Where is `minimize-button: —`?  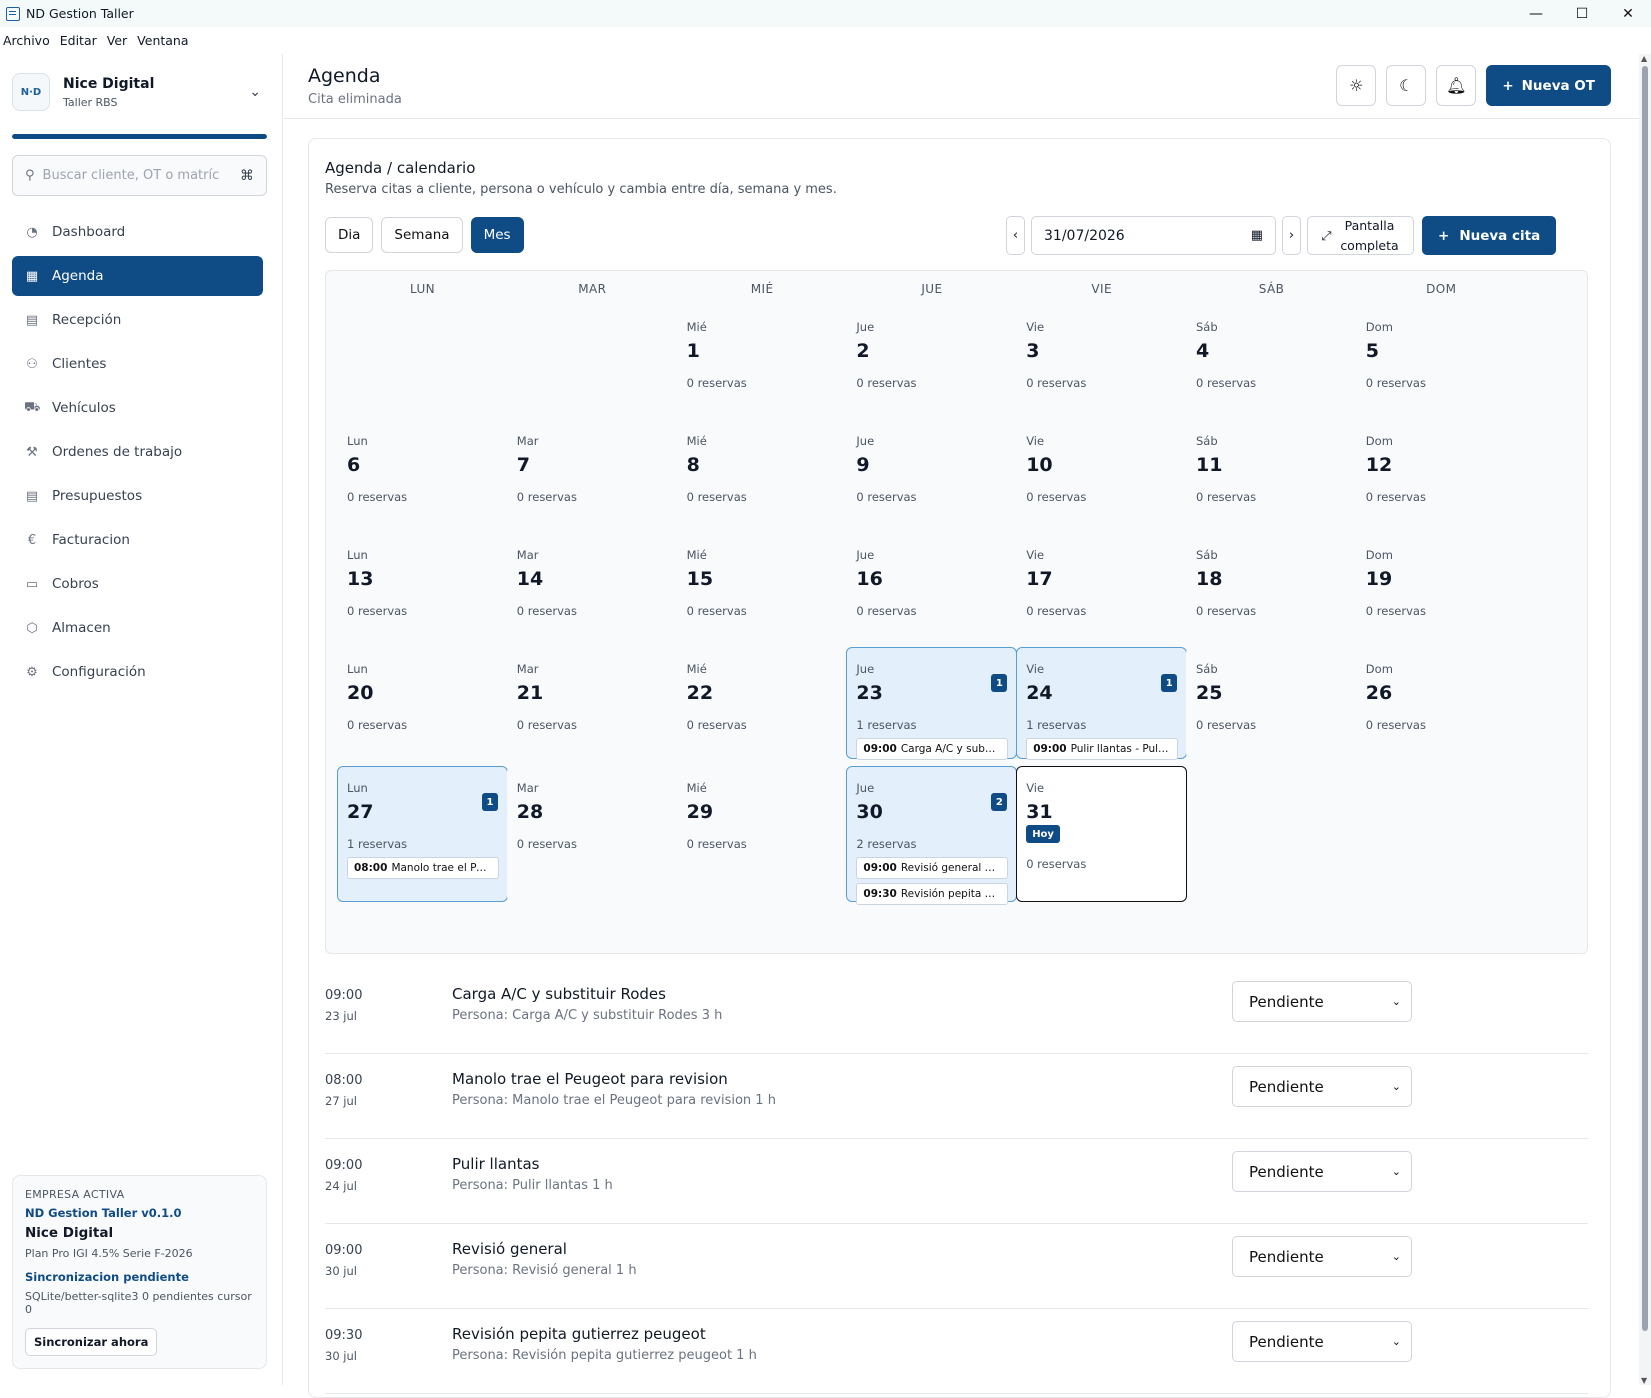
minimize-button: — is located at coordinates (1536, 13).